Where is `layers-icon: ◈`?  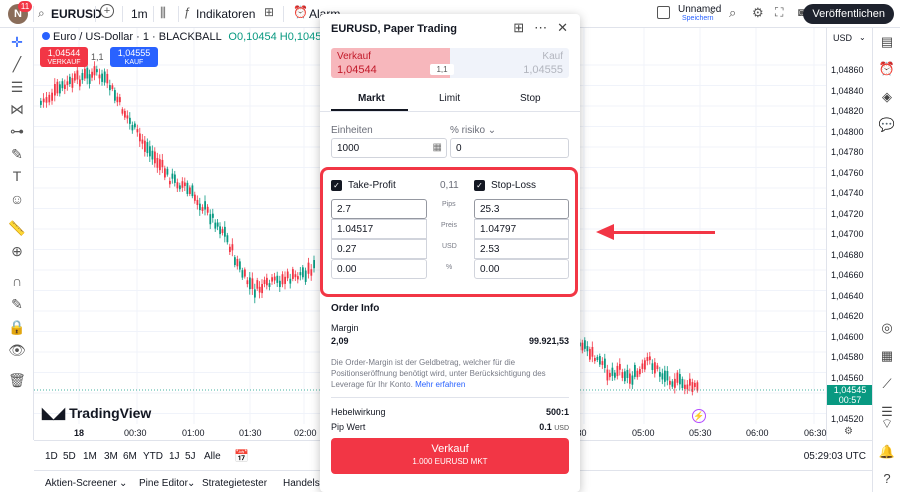
layers-icon: ◈ is located at coordinates (887, 97).